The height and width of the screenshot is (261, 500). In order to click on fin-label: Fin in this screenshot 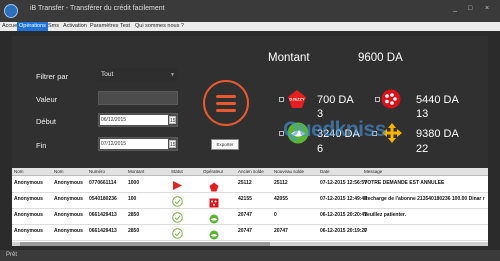, I will do `click(41, 145)`.